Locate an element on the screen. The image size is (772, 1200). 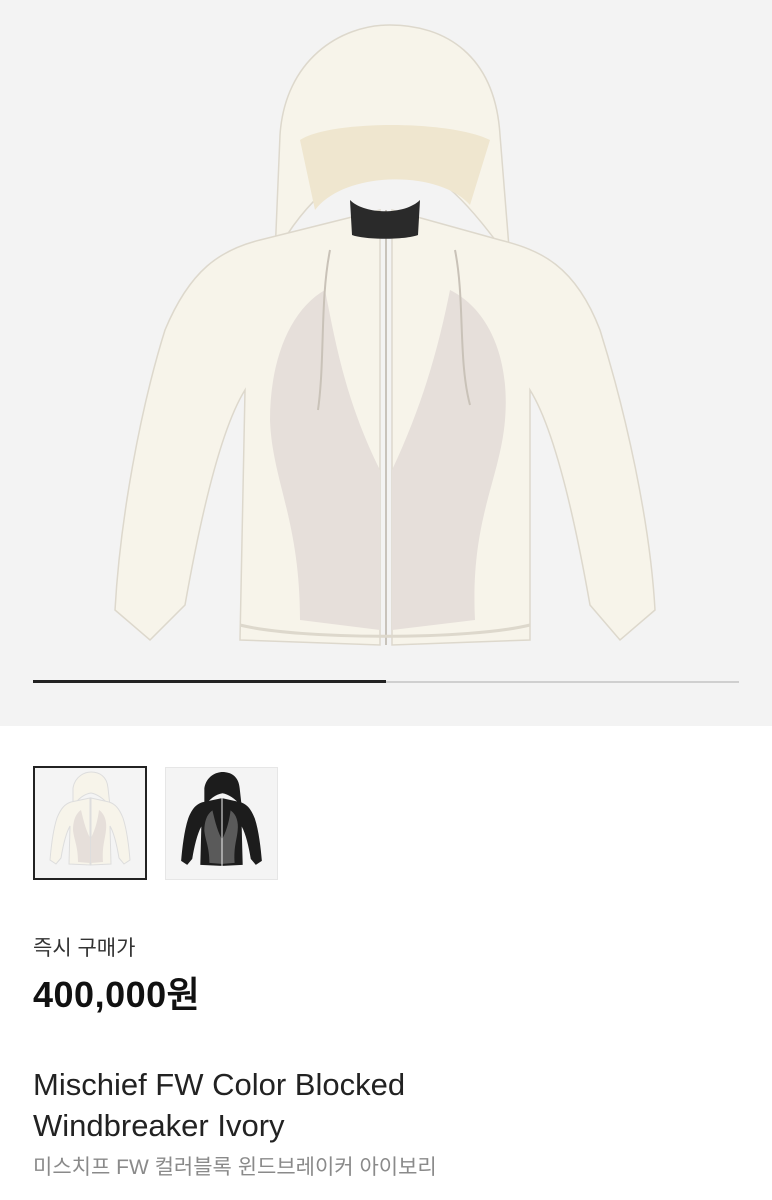
product-title-line2: Windbreaker Ivory is located at coordinates (159, 1125).